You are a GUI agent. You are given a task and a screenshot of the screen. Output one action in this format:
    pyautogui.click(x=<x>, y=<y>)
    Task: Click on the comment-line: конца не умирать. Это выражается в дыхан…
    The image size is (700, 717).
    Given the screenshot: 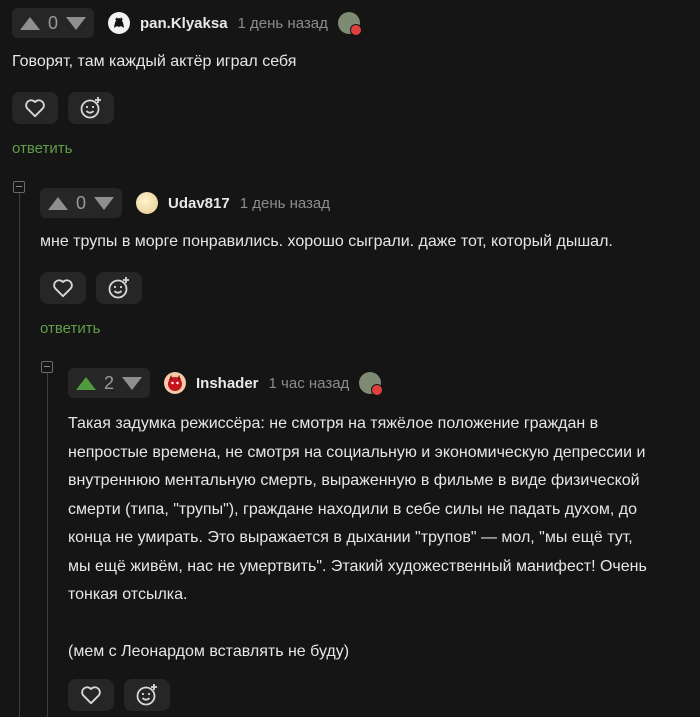 What is the action you would take?
    pyautogui.click(x=350, y=537)
    